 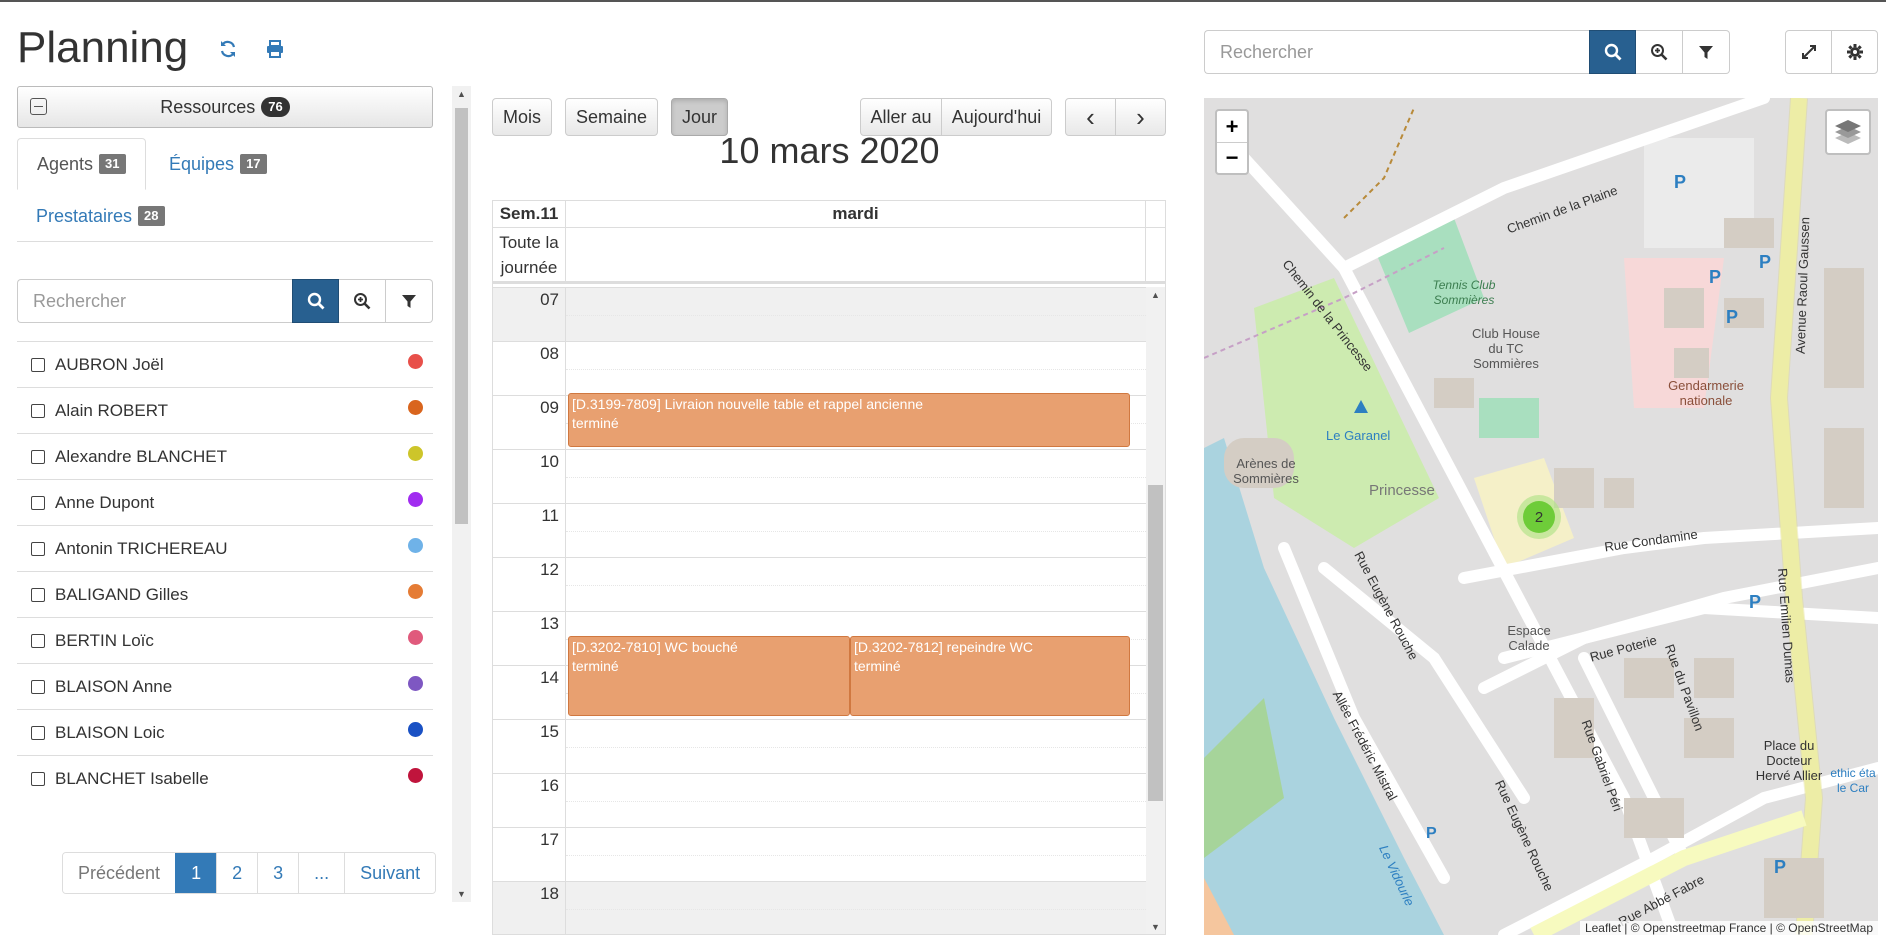 I want to click on hour-label: 10, so click(x=529, y=476).